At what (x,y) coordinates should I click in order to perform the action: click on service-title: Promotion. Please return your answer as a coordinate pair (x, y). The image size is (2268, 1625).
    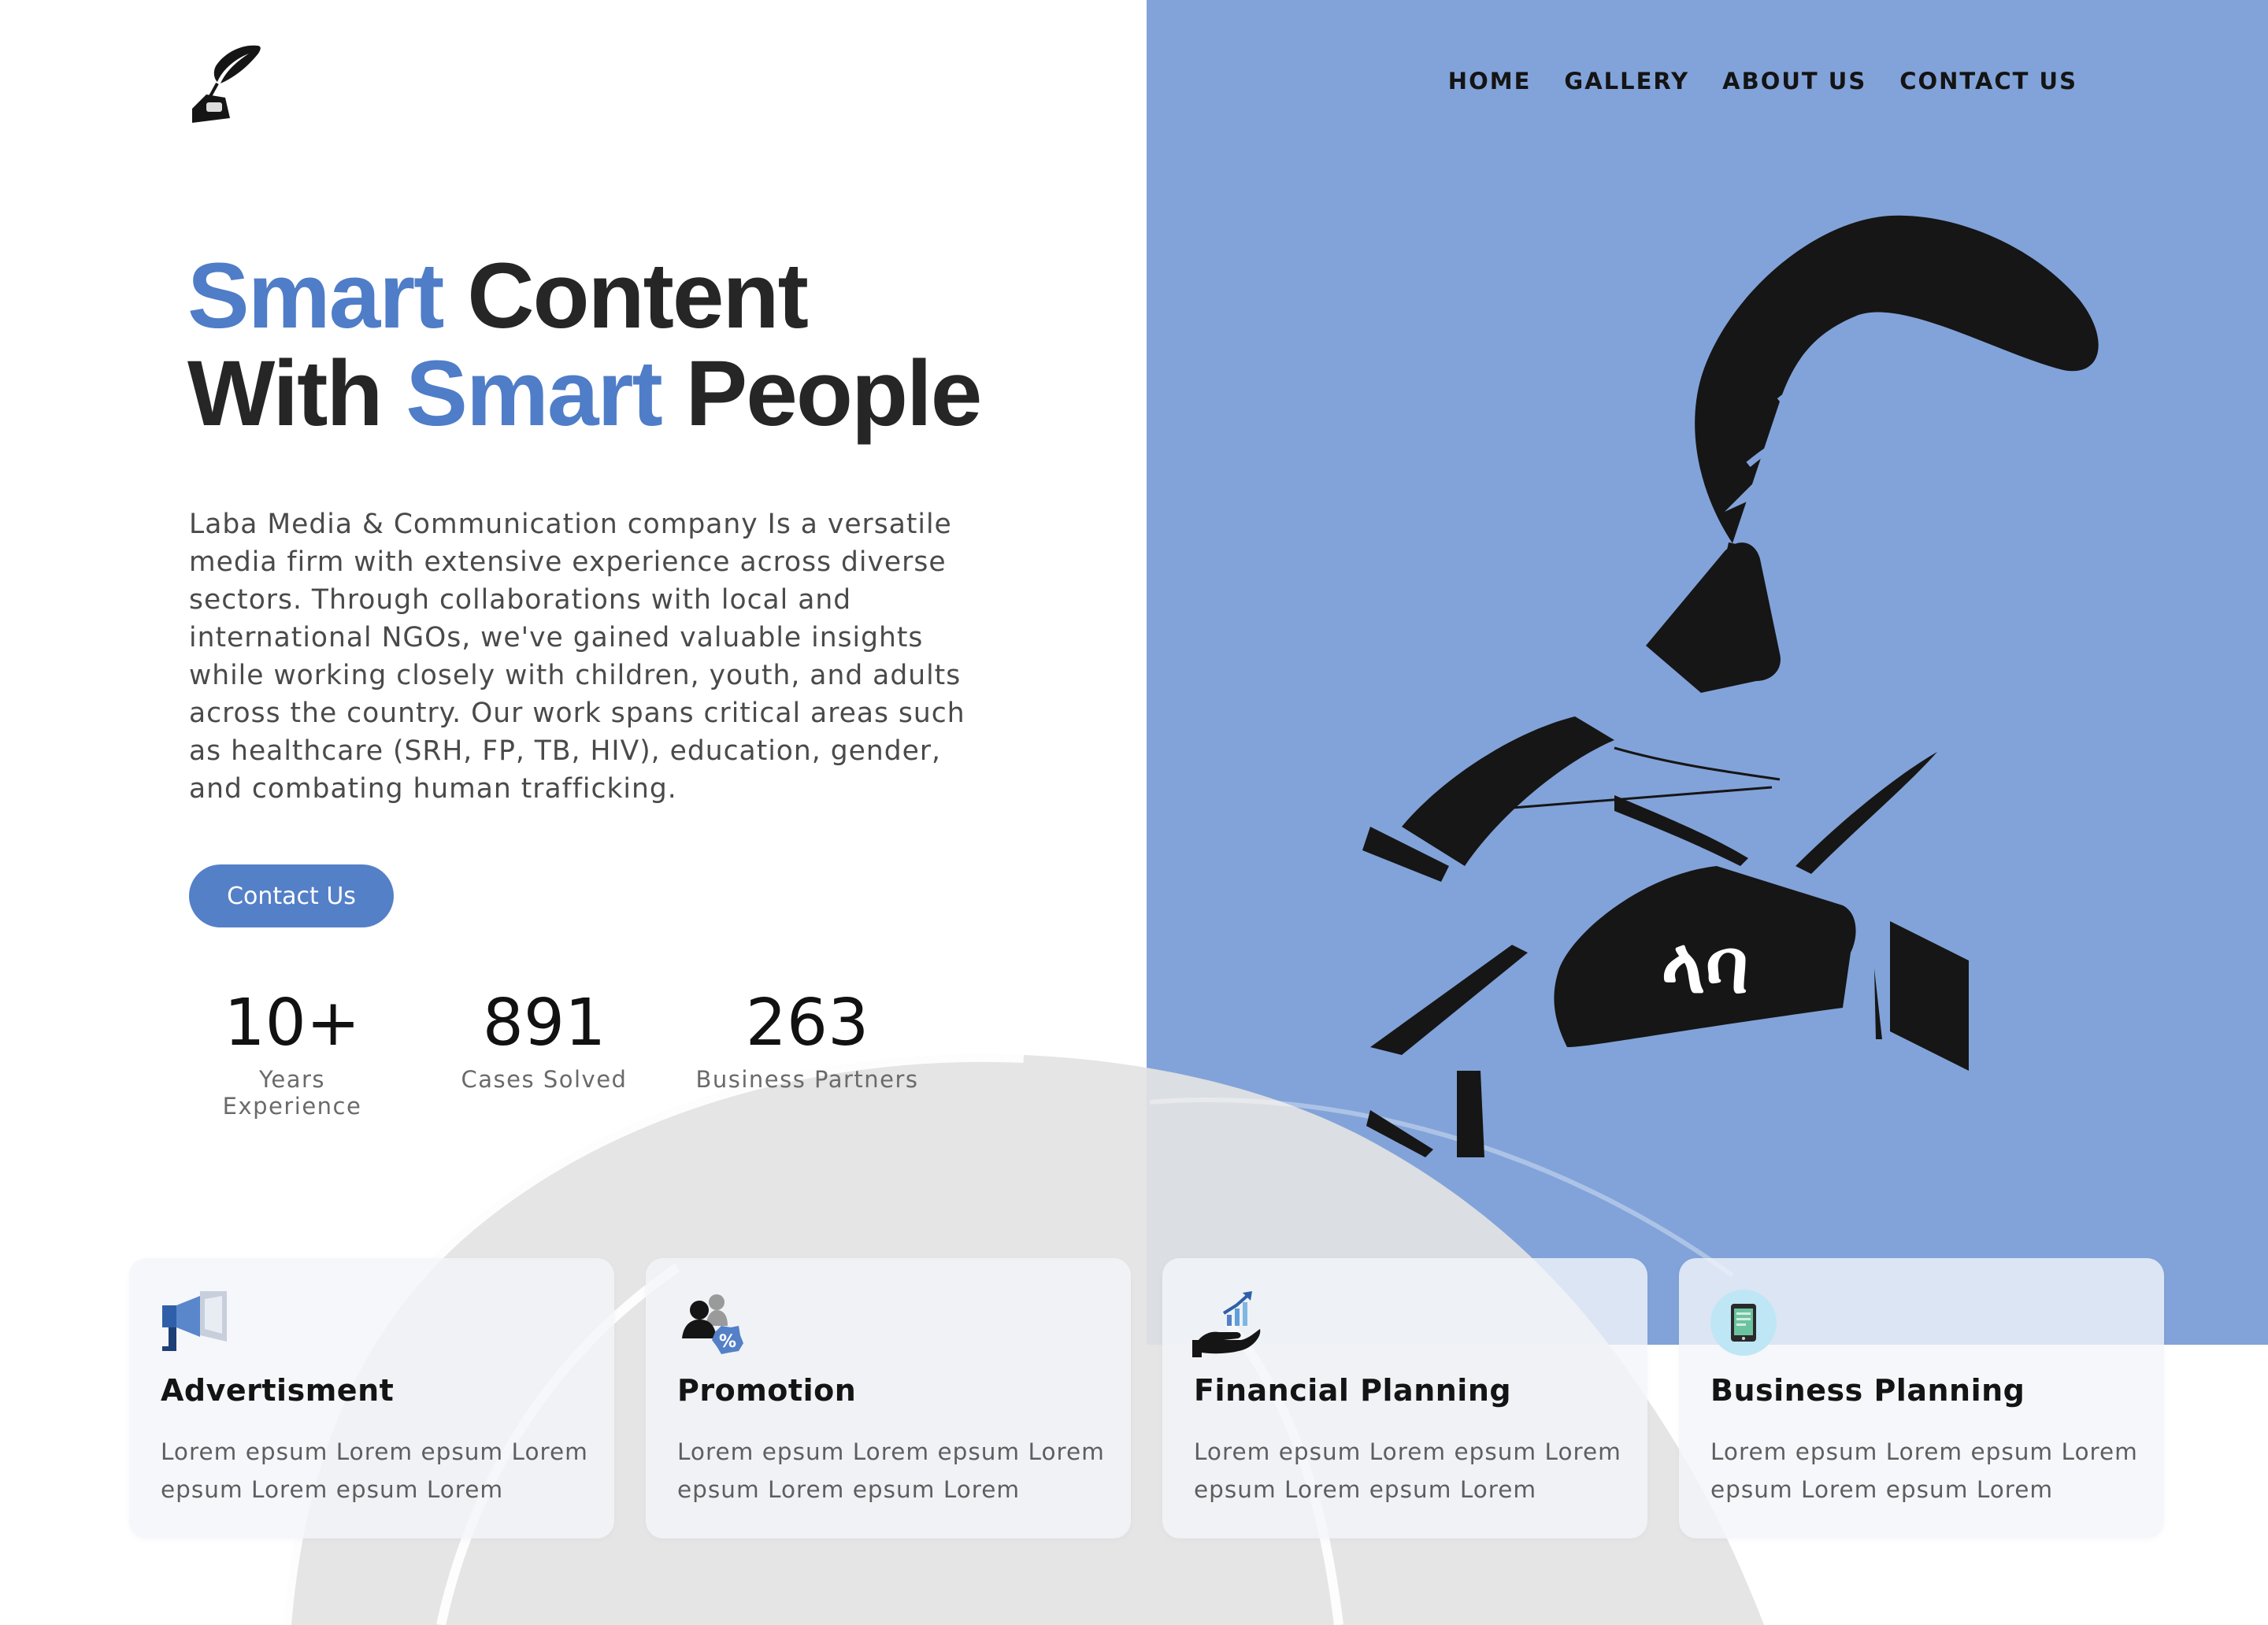
    Looking at the image, I should click on (767, 1390).